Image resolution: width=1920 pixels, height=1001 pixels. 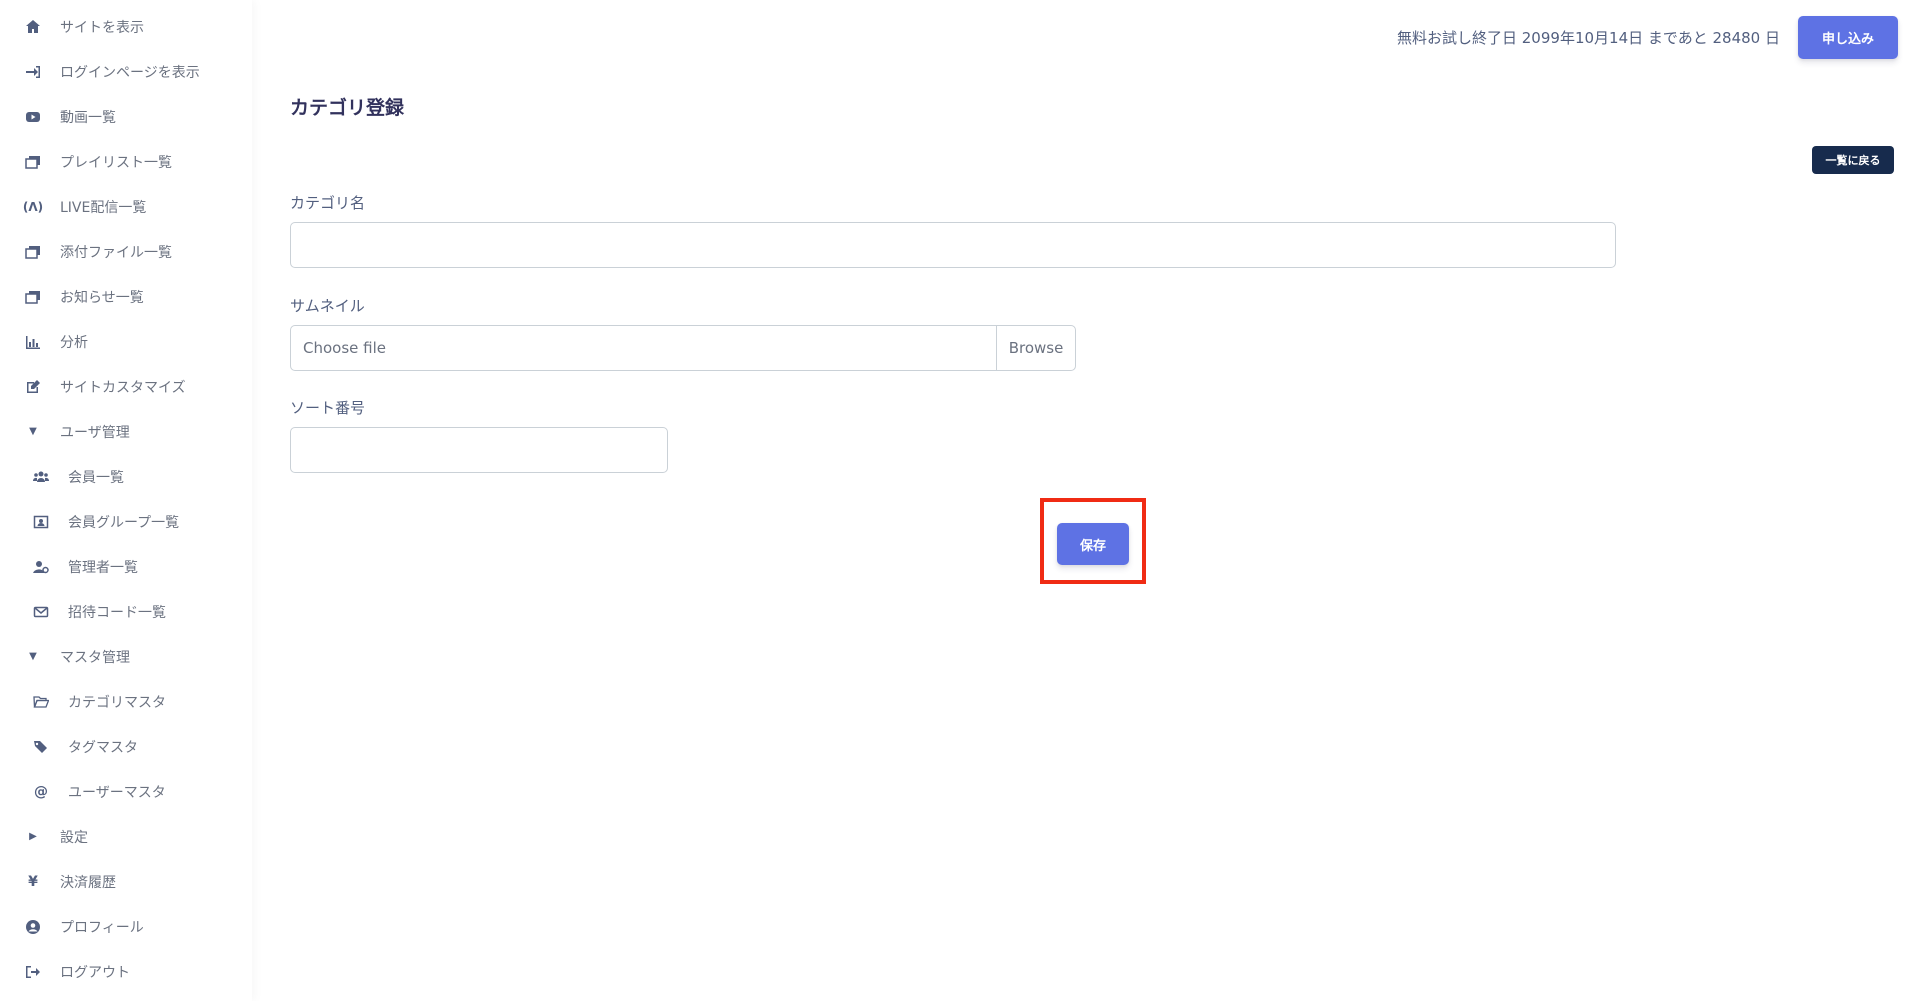 I want to click on sidebar-item-label: ユーザ管理, so click(x=95, y=432).